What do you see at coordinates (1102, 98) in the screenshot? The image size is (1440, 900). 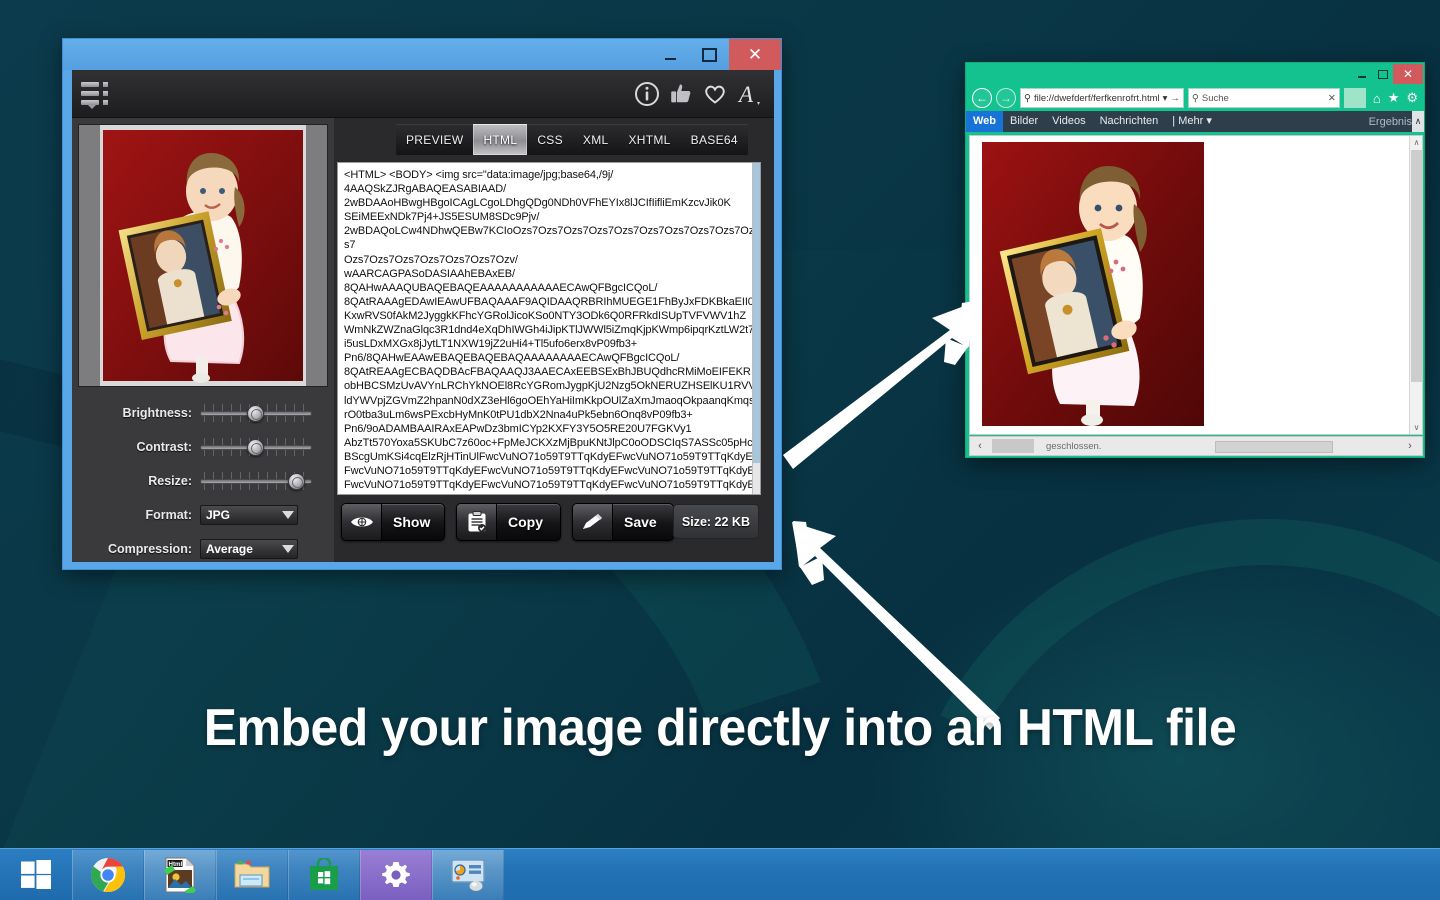 I see `address-bar: ⚲ file://dwefderf/ferfkenrofrt.html ▾ →` at bounding box center [1102, 98].